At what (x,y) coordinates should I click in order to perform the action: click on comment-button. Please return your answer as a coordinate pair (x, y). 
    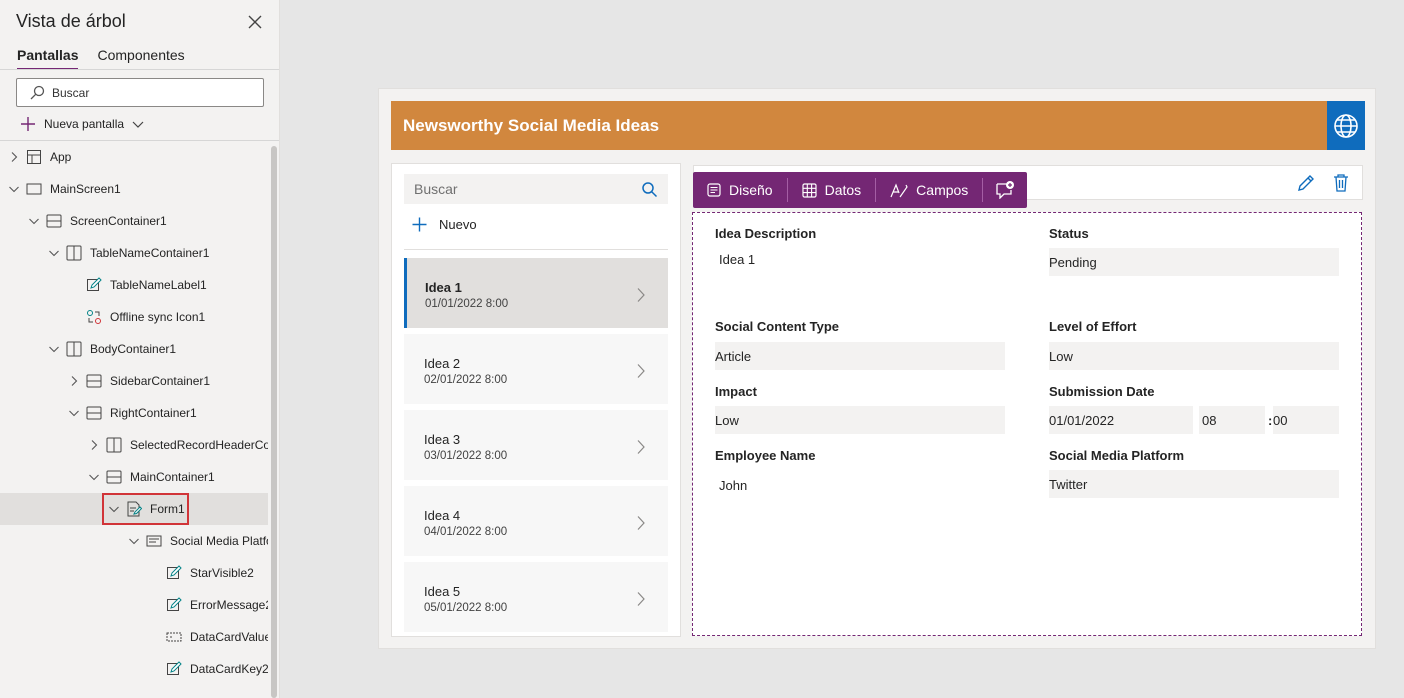
    Looking at the image, I should click on (1005, 190).